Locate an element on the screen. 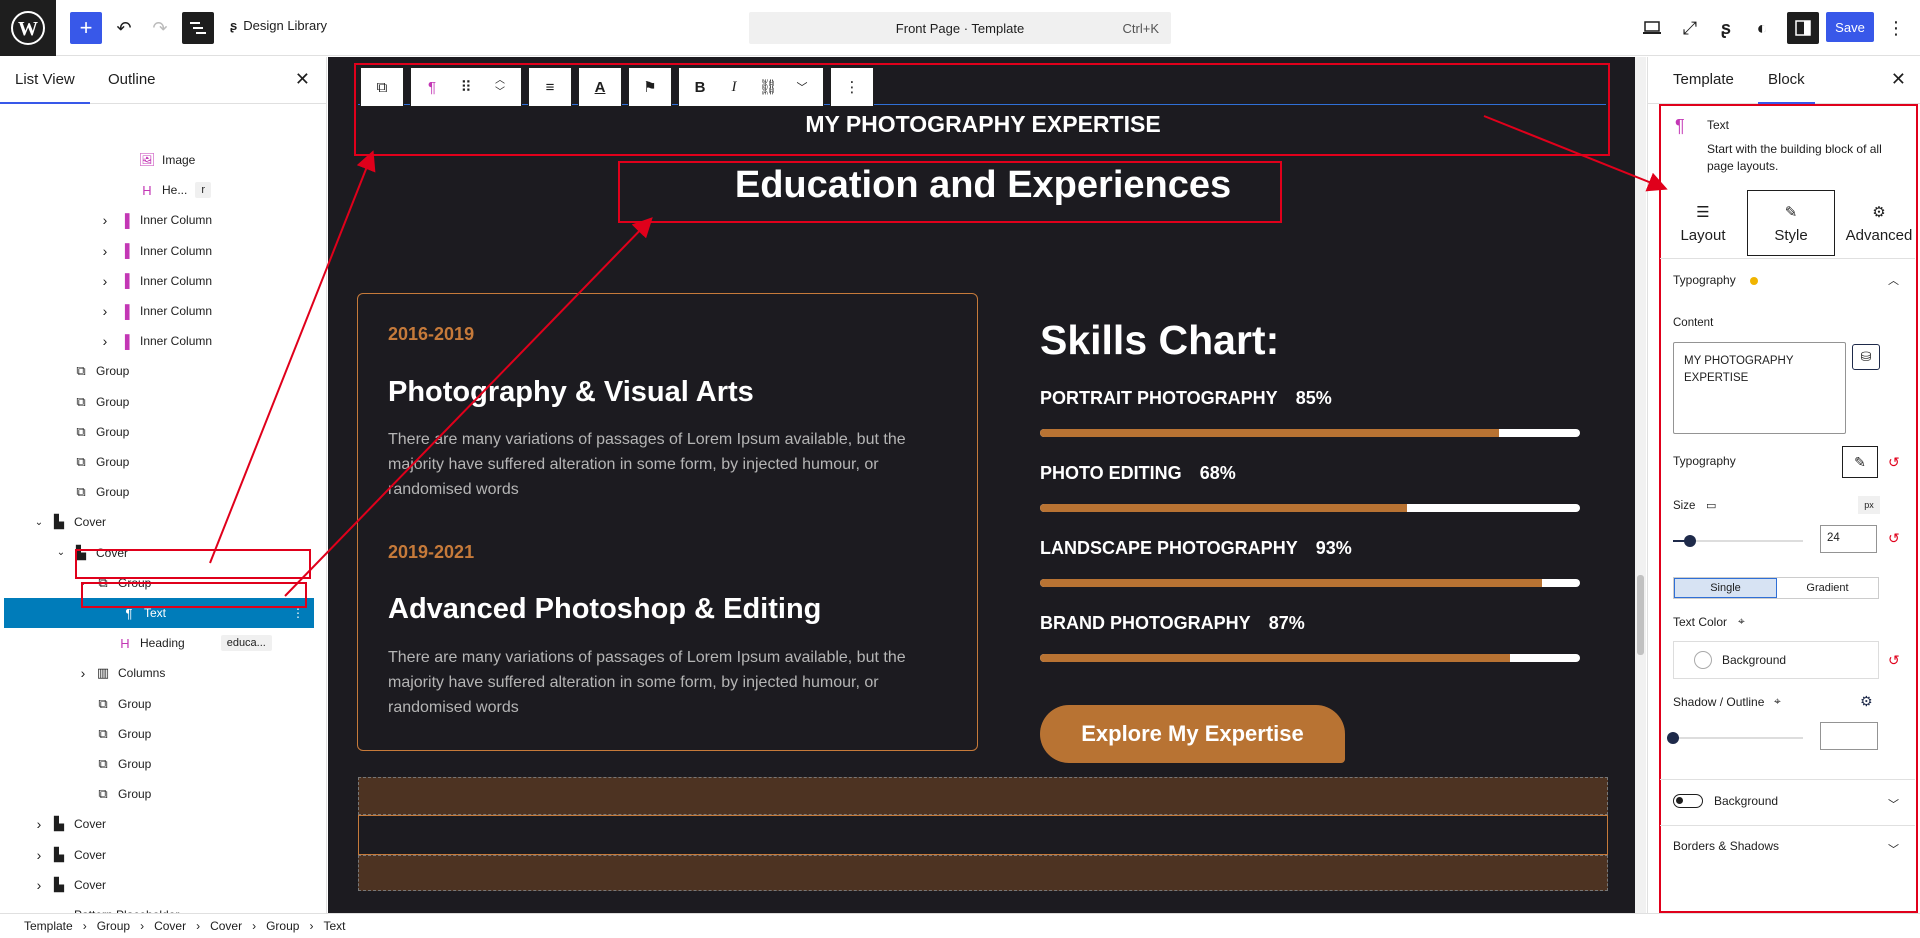 This screenshot has height=938, width=1920. desktop-preview-icon is located at coordinates (1652, 28).